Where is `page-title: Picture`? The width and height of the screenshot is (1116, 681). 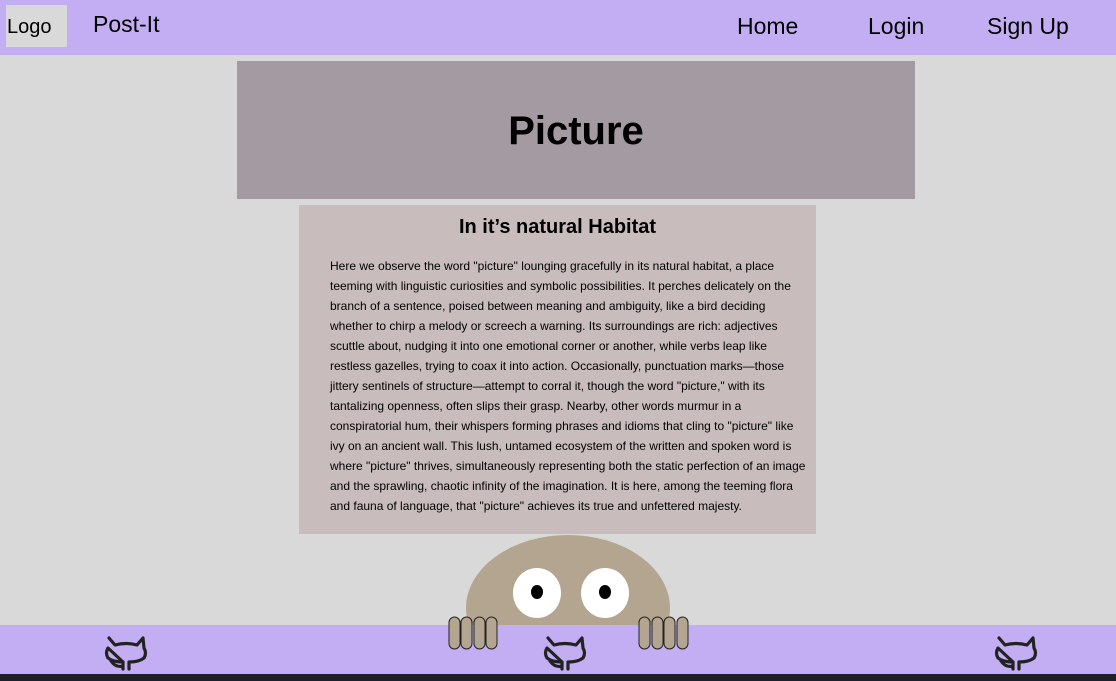
page-title: Picture is located at coordinates (576, 131).